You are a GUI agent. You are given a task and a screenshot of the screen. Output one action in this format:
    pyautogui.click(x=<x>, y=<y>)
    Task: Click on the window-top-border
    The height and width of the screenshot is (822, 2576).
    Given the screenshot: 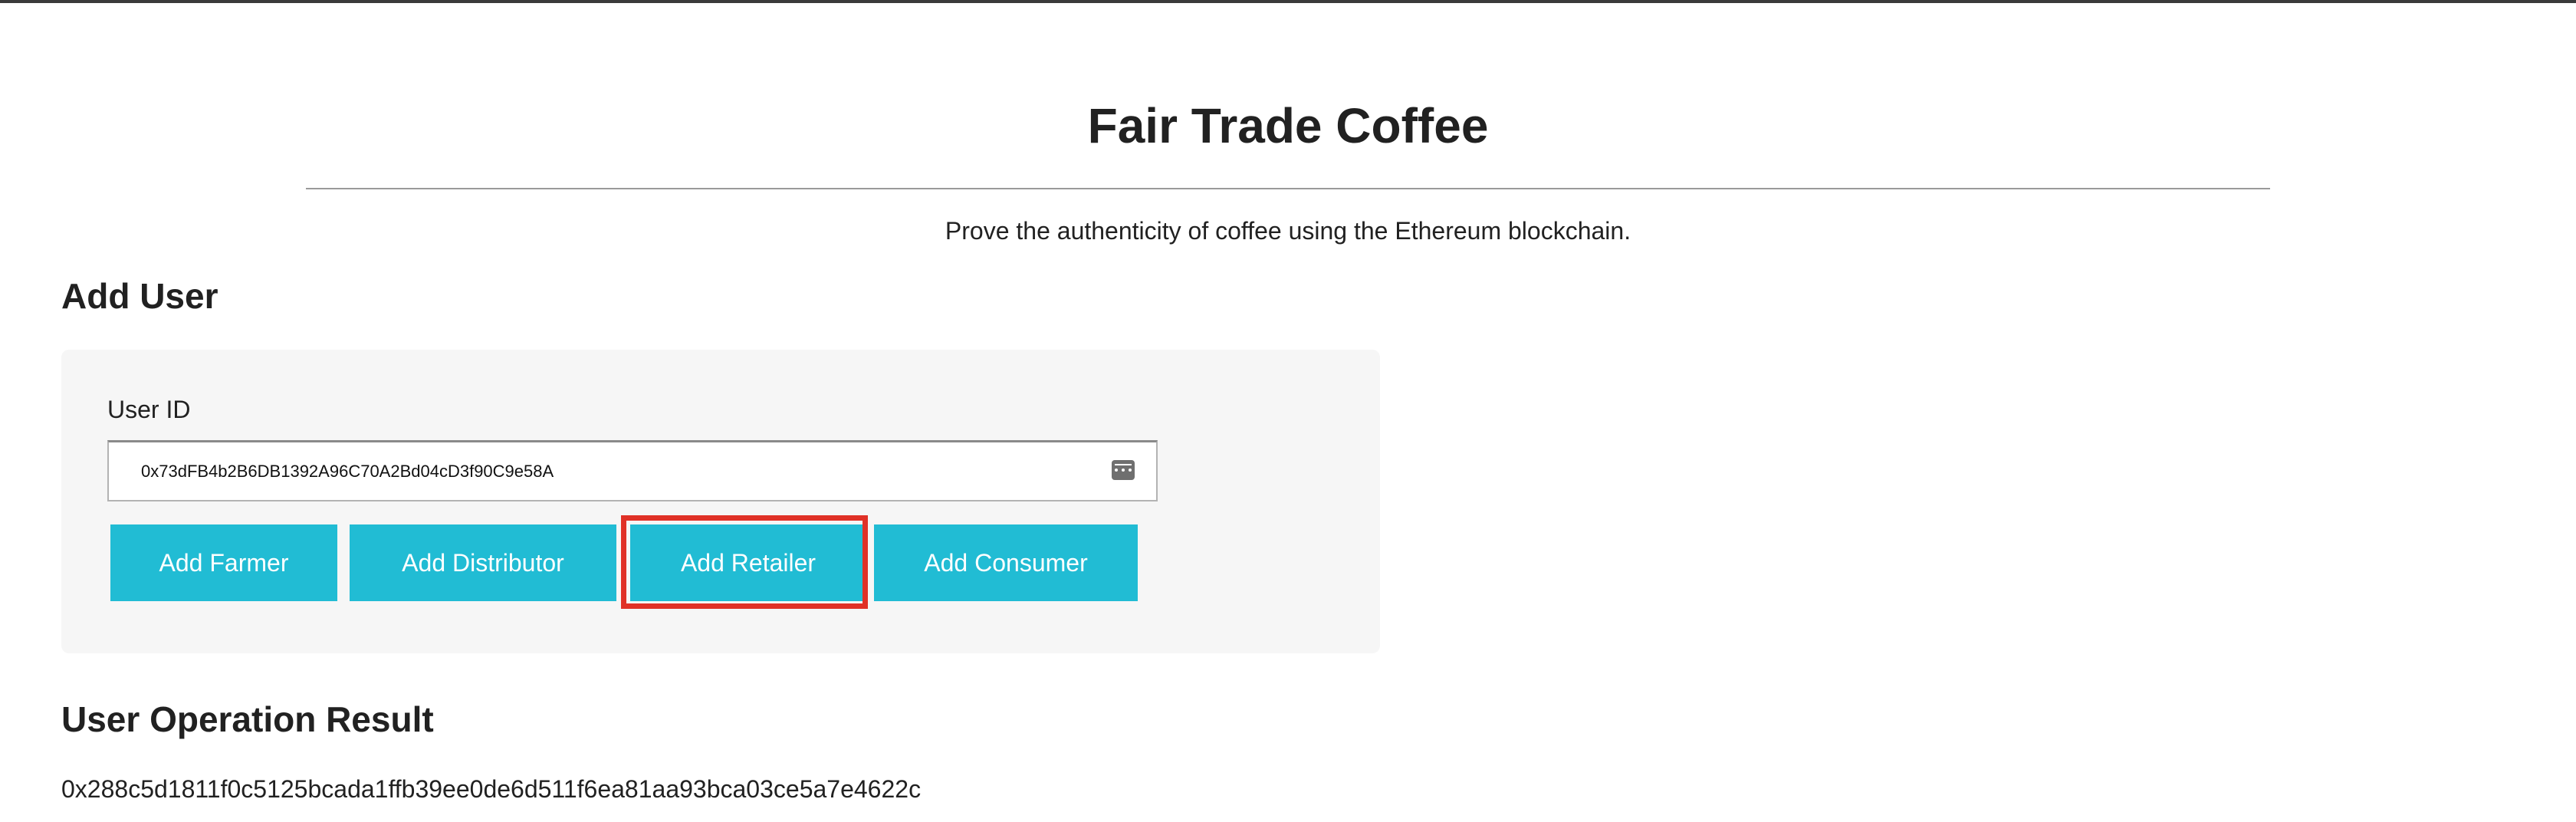 What is the action you would take?
    pyautogui.click(x=1288, y=1)
    